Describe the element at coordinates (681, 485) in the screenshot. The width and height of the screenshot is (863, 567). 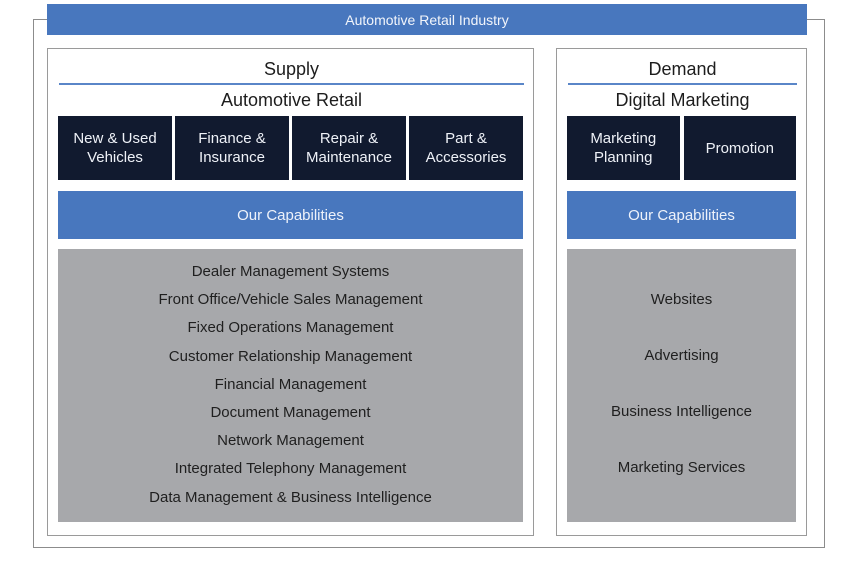
I see `capability-item: Marketing Services` at that location.